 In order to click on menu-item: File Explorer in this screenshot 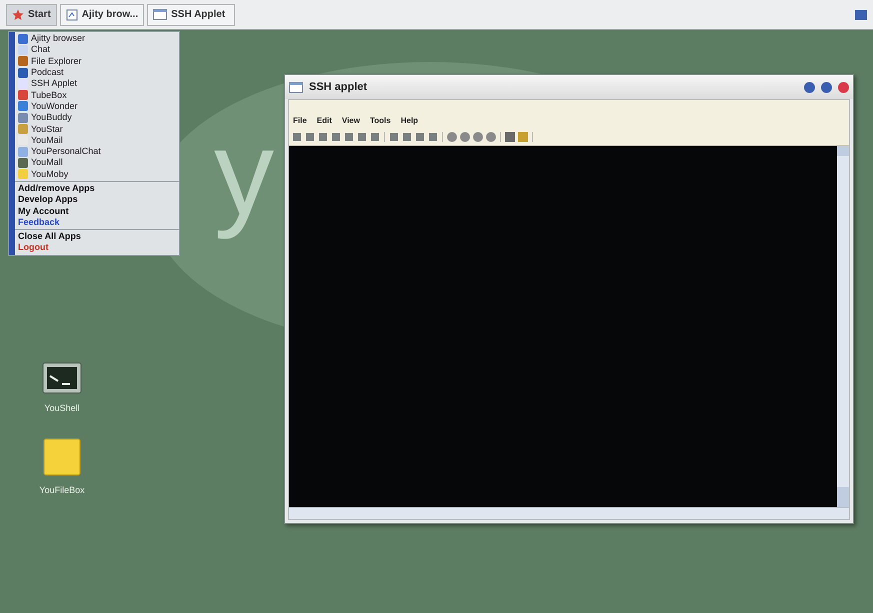, I will do `click(97, 61)`.